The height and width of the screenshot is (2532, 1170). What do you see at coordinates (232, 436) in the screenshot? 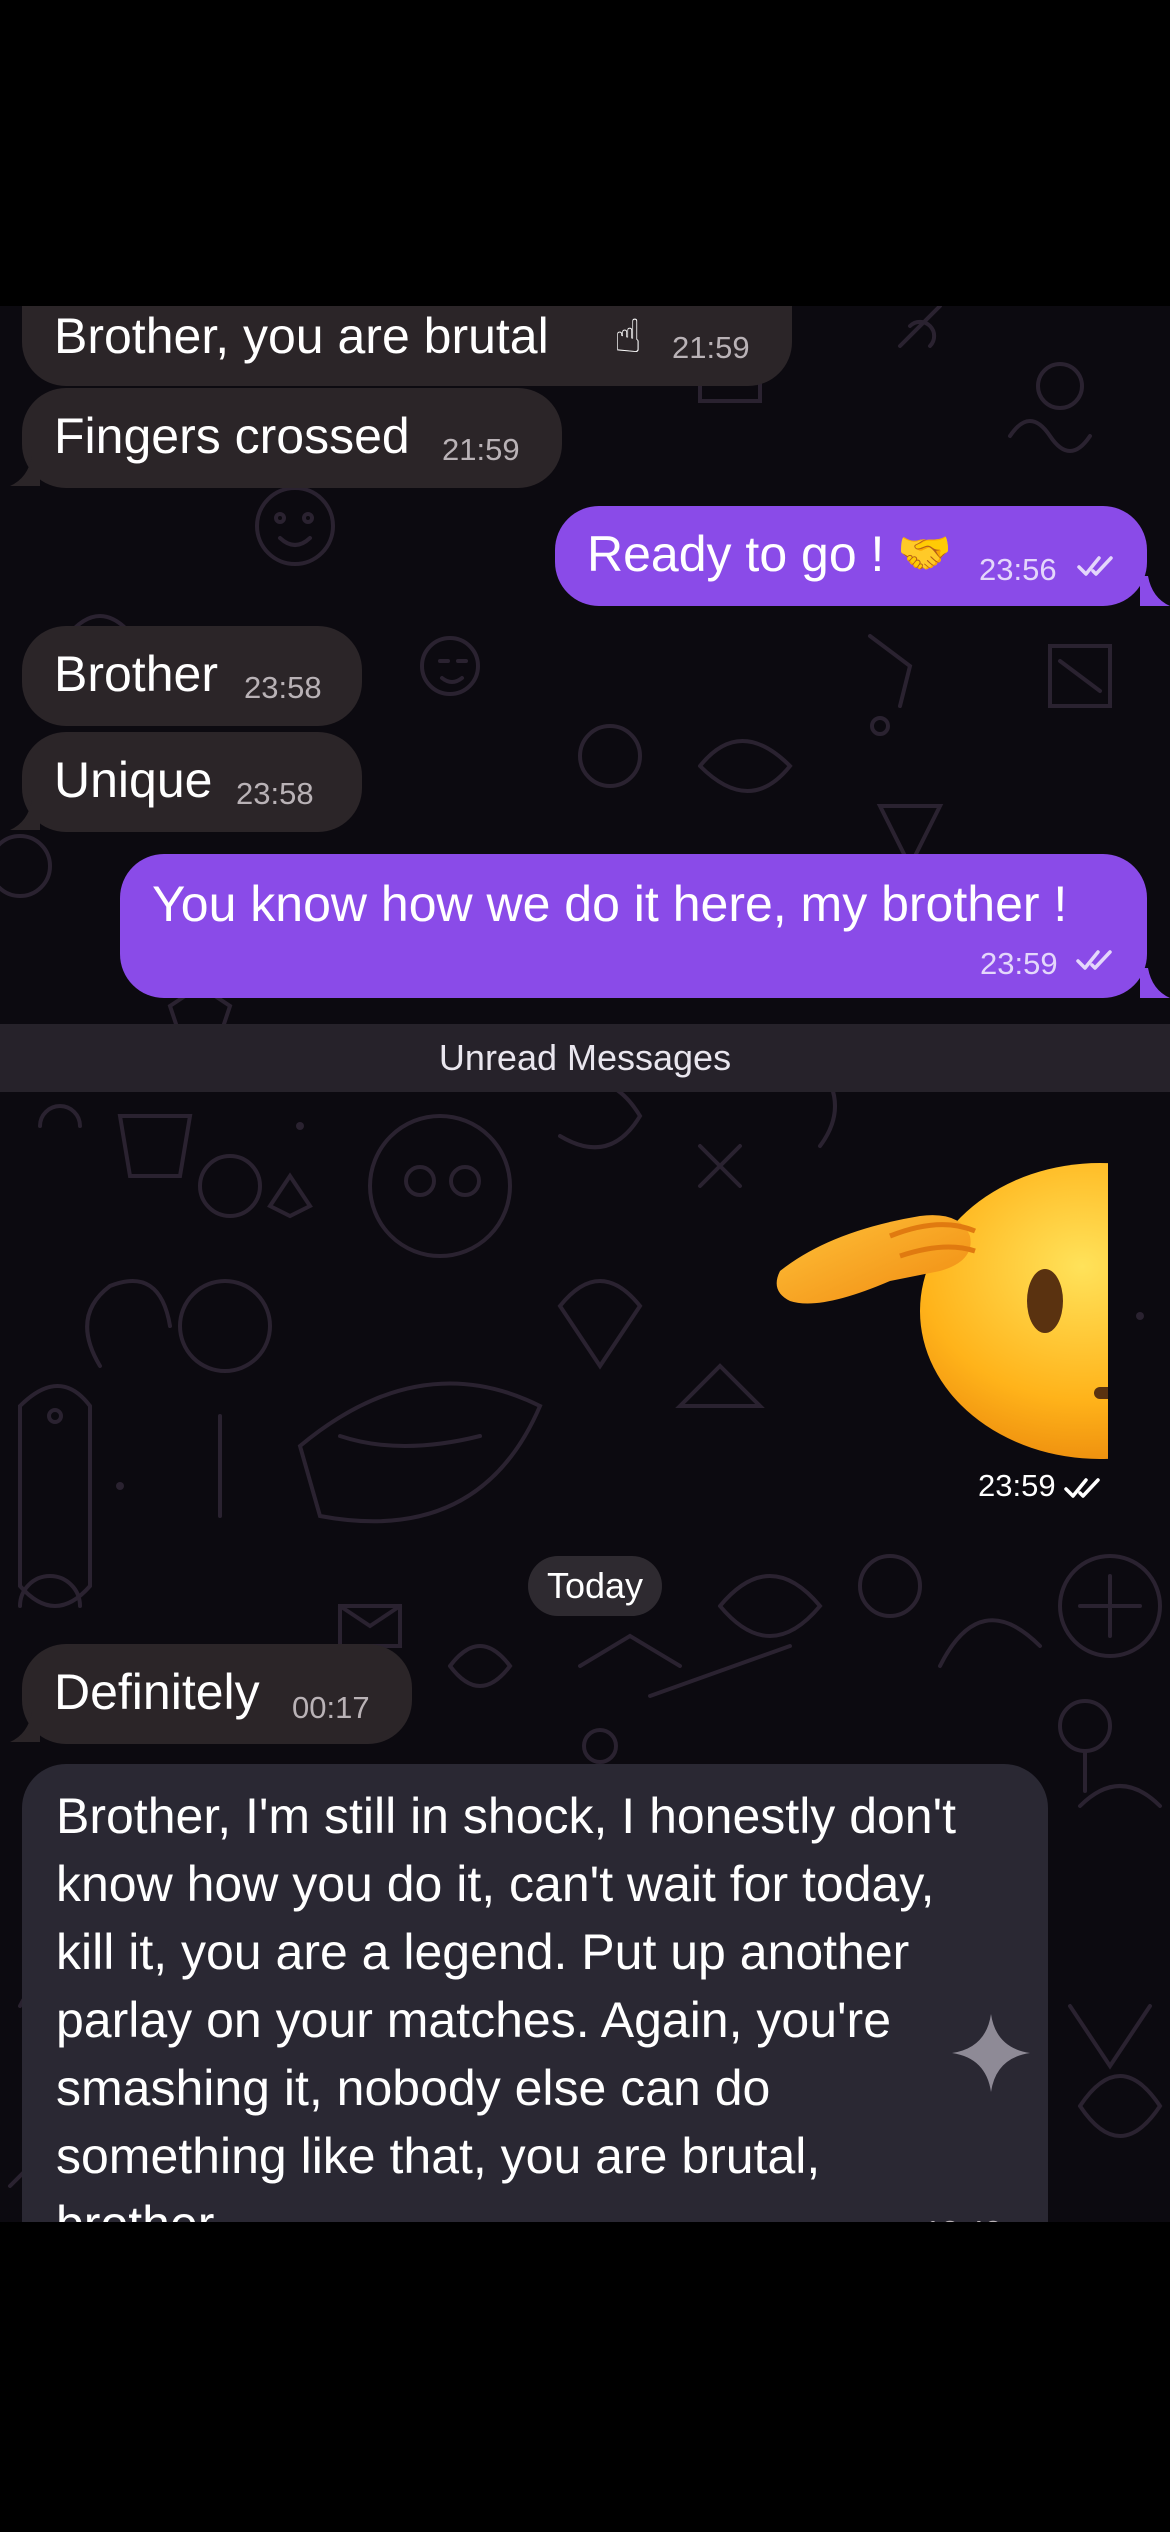
I see `message-text: Fingers crossed` at bounding box center [232, 436].